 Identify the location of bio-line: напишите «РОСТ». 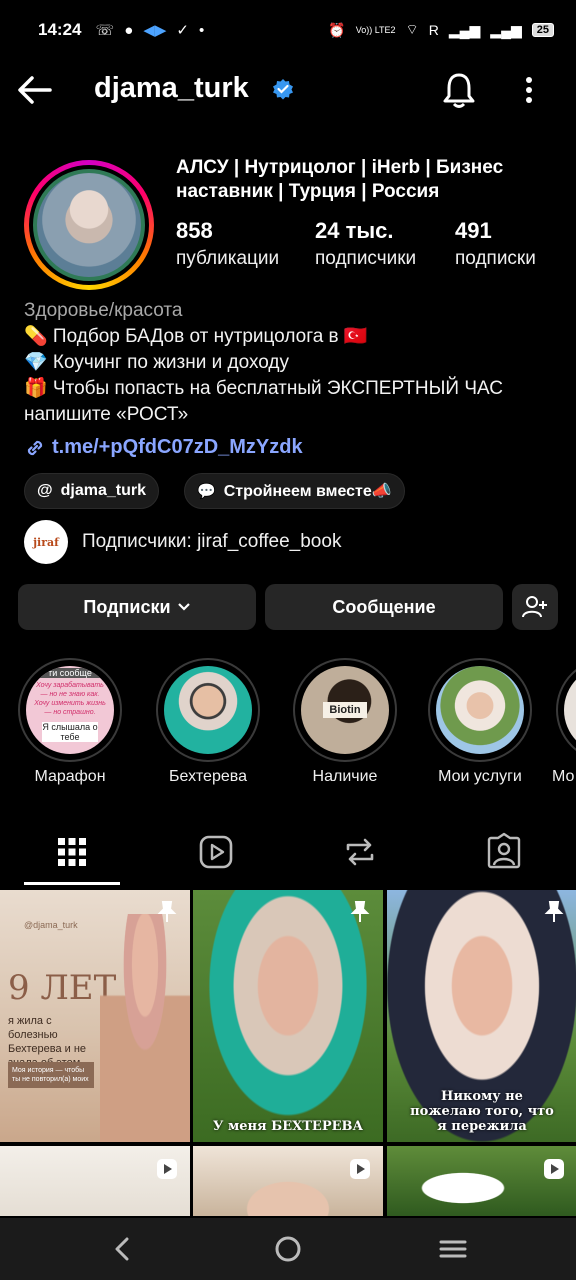
(106, 414).